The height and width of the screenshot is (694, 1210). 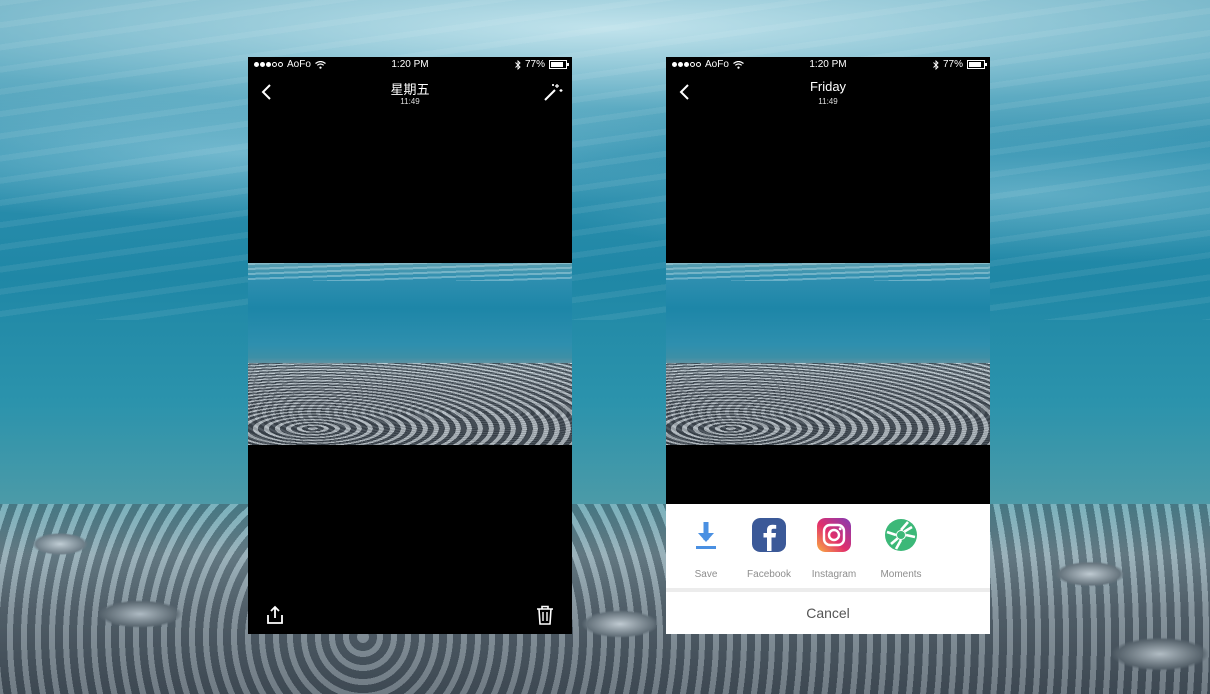 I want to click on share-option-label: Save, so click(x=706, y=574).